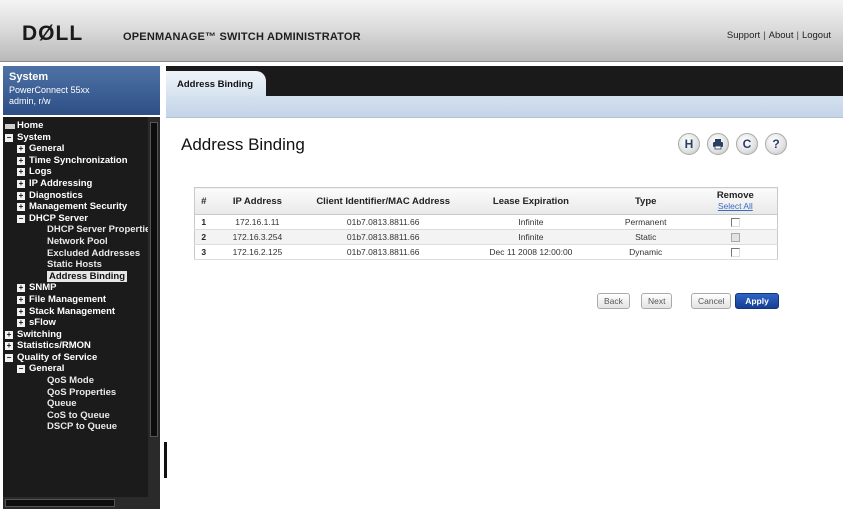  I want to click on support-link: Support, so click(743, 35).